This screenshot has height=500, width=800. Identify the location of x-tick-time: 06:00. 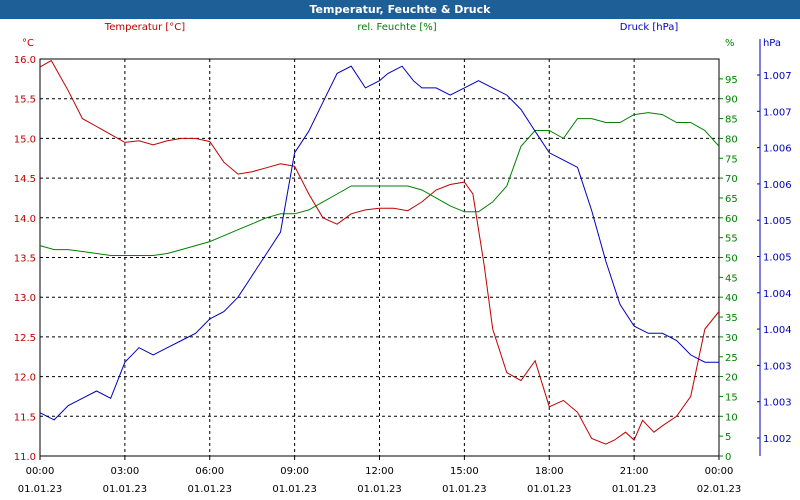
(209, 471).